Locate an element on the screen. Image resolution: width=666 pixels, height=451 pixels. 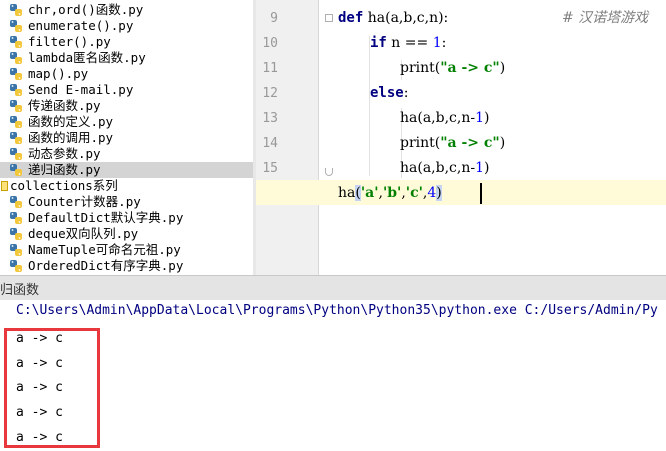
tree-file-item: DefaultDict默认字典.py is located at coordinates (127, 218).